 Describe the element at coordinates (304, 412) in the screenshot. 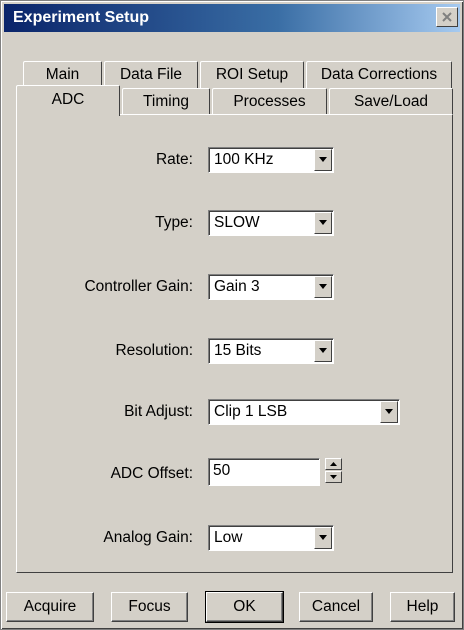

I see `bit-adjust-select: Clip 1 LSB` at that location.